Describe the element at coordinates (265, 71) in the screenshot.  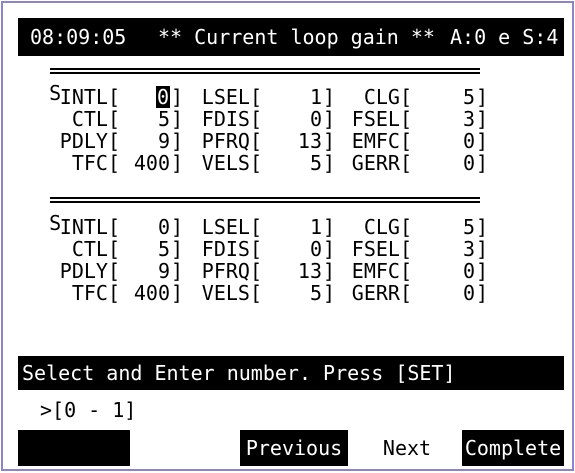
I see `section-1-divider` at that location.